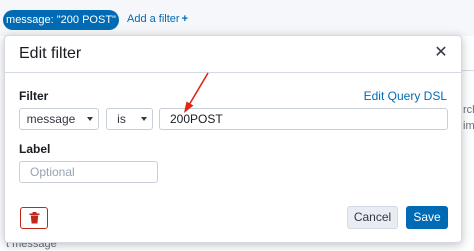 The height and width of the screenshot is (251, 474). What do you see at coordinates (61, 20) in the screenshot?
I see `filter-pill: message: "200 POST"` at bounding box center [61, 20].